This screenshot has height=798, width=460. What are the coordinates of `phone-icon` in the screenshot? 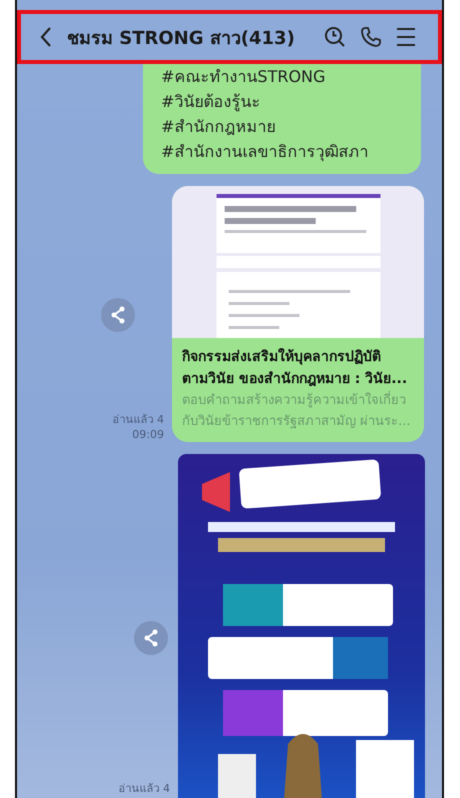 It's located at (371, 37).